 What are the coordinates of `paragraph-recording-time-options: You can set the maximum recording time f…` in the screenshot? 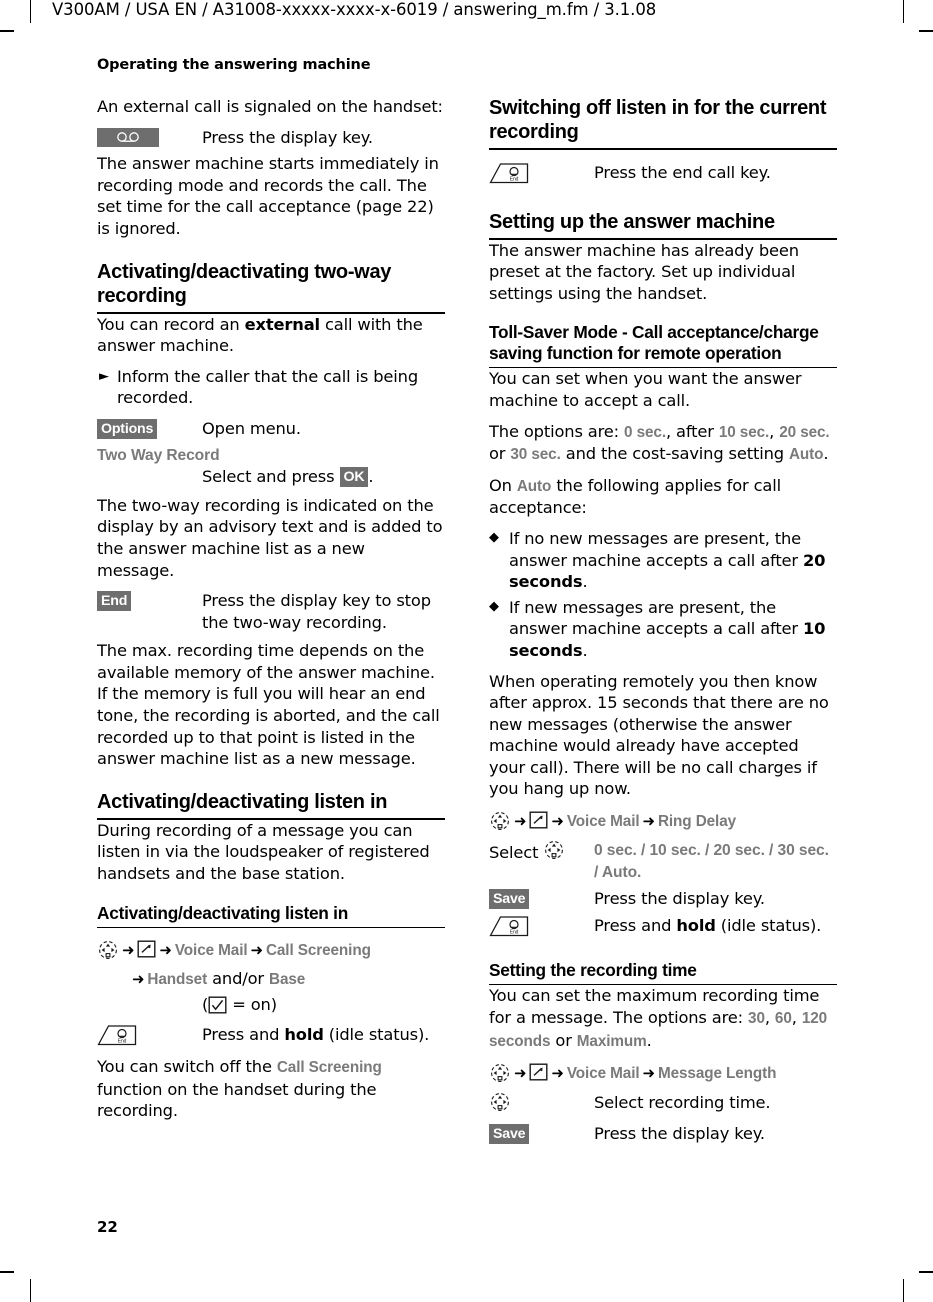 It's located at (663, 1018).